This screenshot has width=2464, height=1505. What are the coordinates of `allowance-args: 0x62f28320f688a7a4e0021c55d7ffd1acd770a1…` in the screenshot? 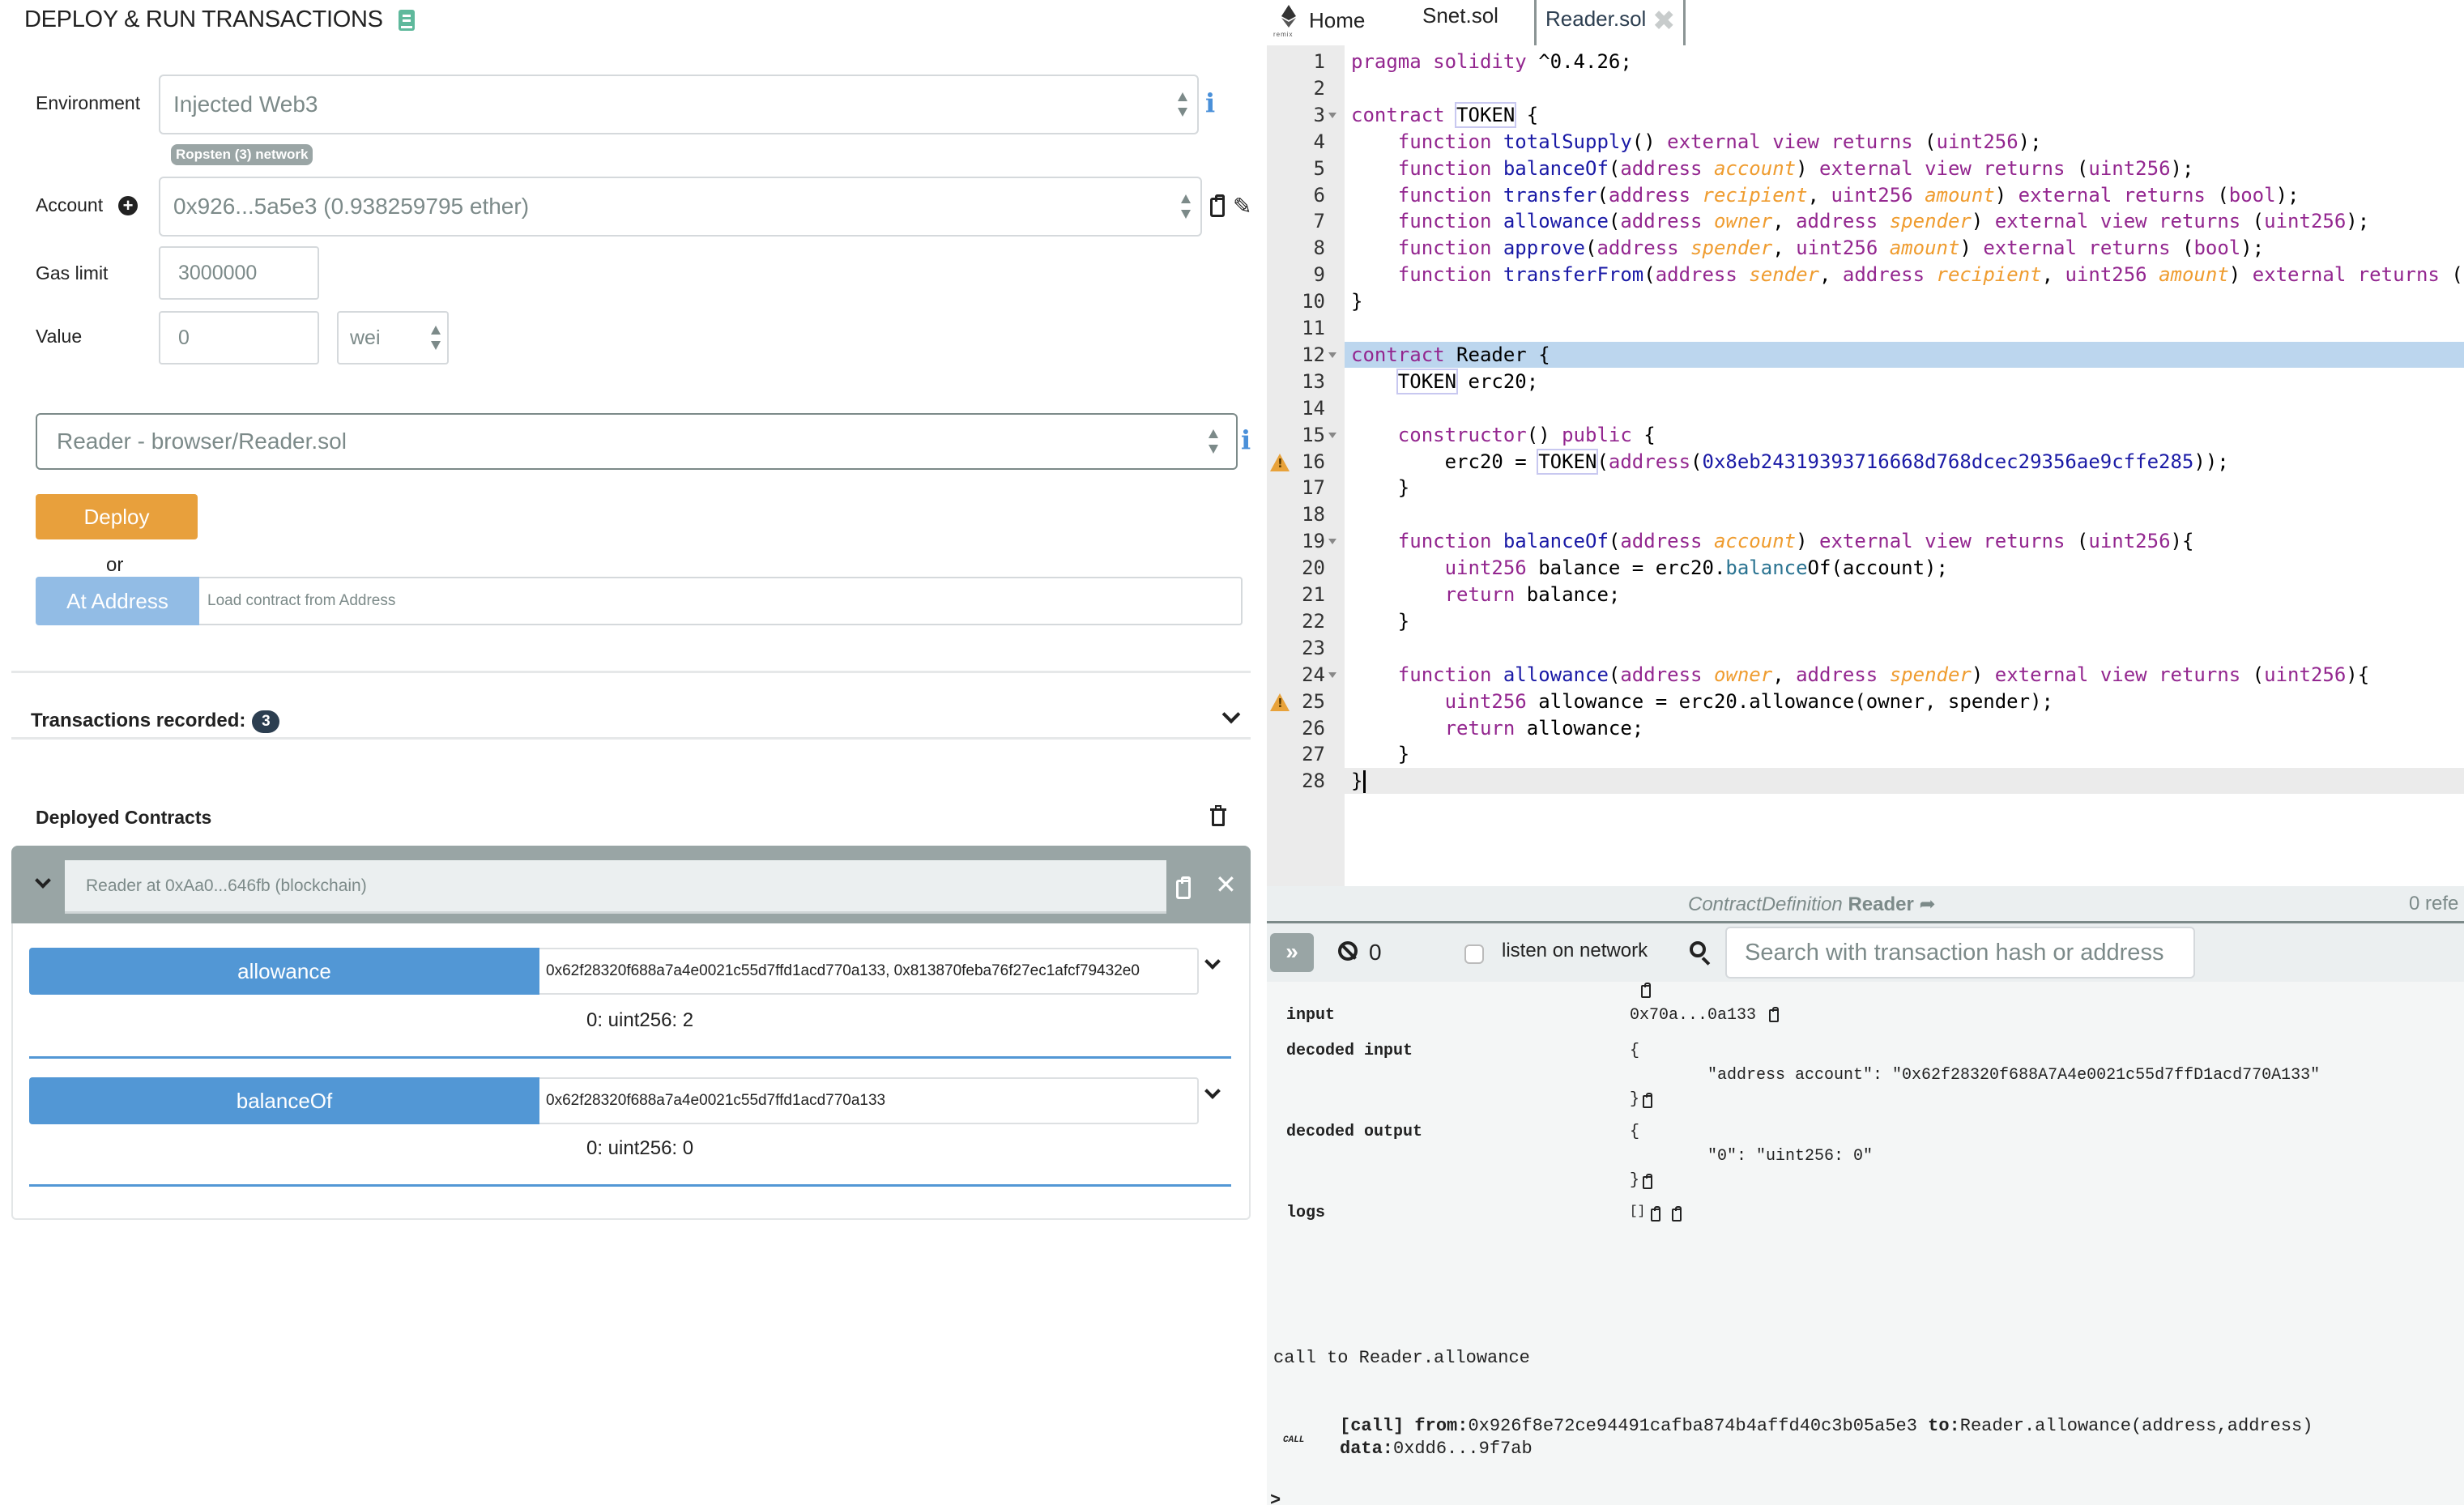 It's located at (843, 970).